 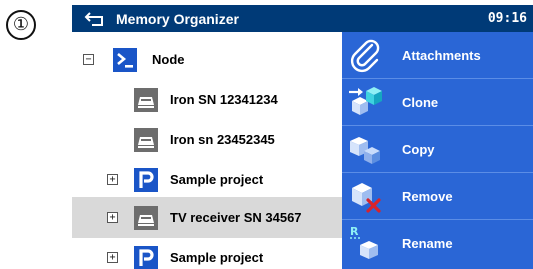 What do you see at coordinates (168, 59) in the screenshot?
I see `tree-item-label: Node` at bounding box center [168, 59].